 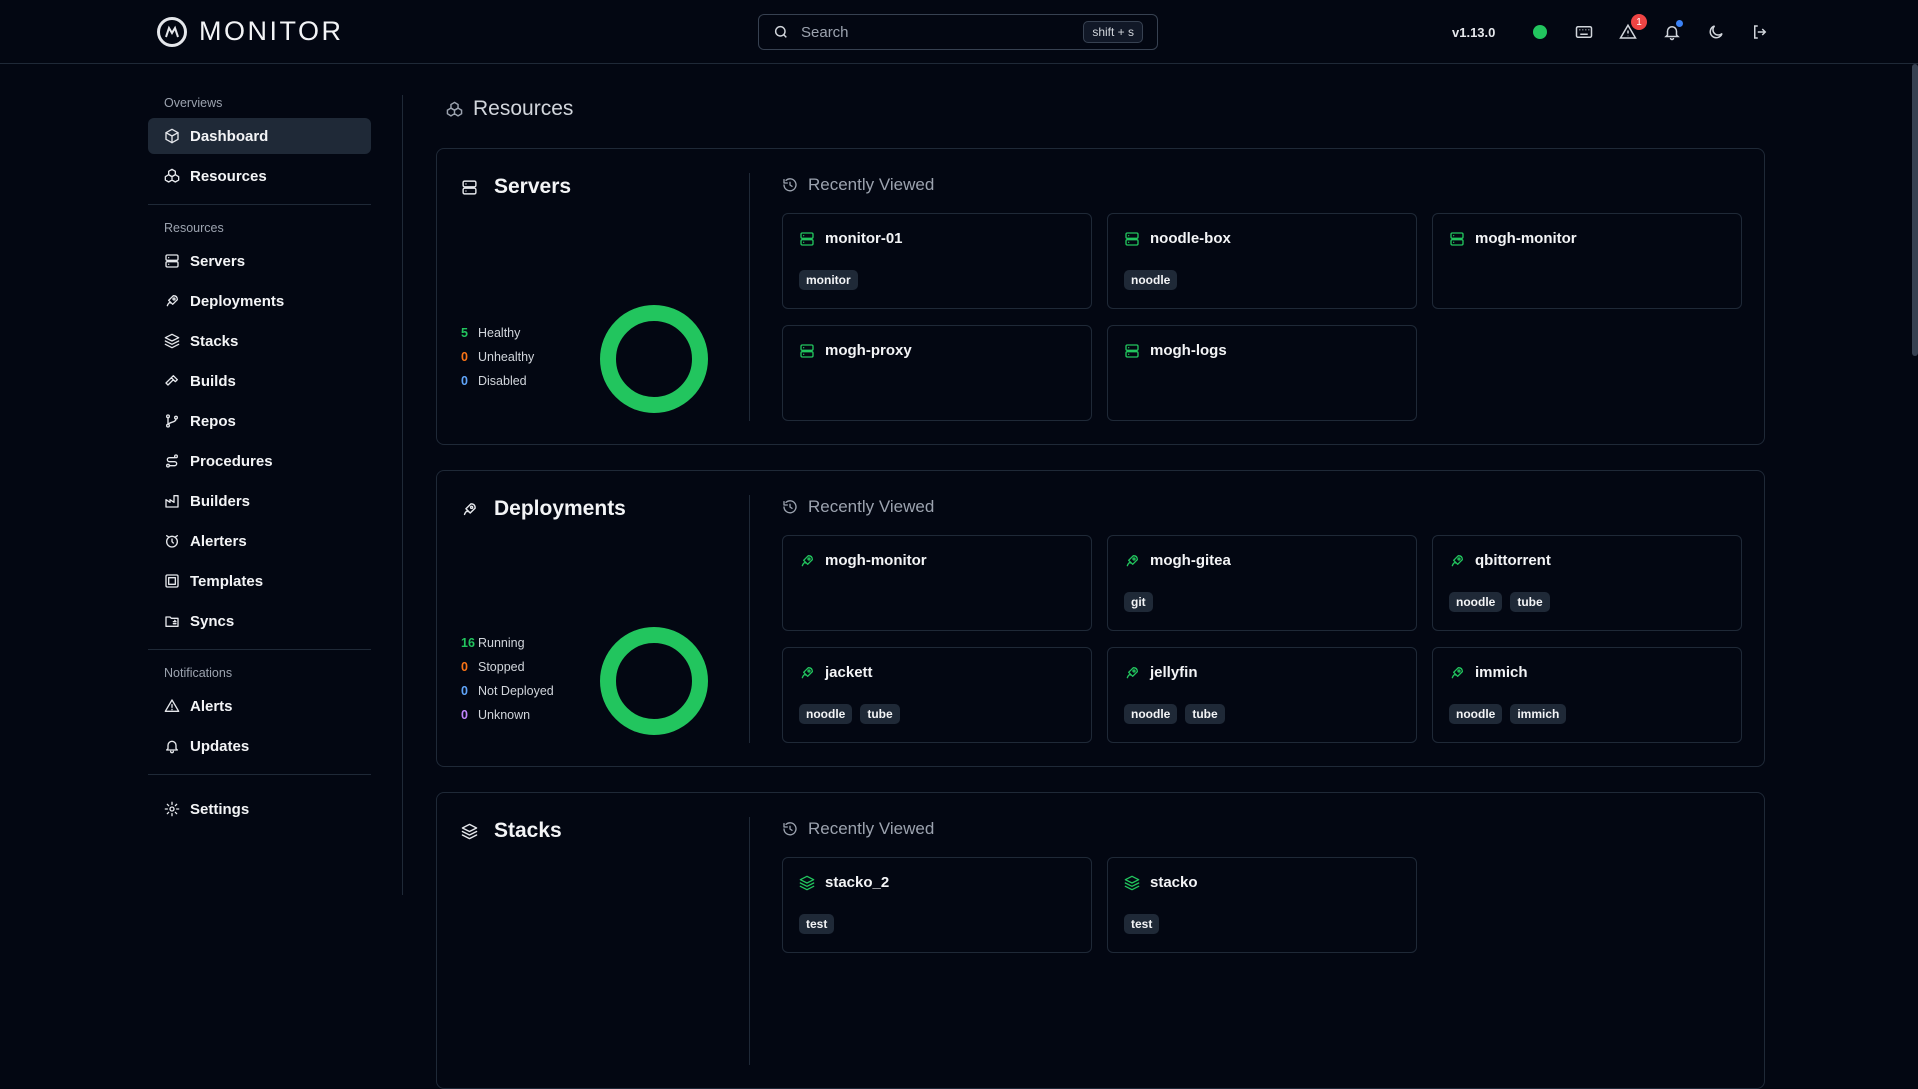 I want to click on card-name: monitor-01, so click(x=864, y=238).